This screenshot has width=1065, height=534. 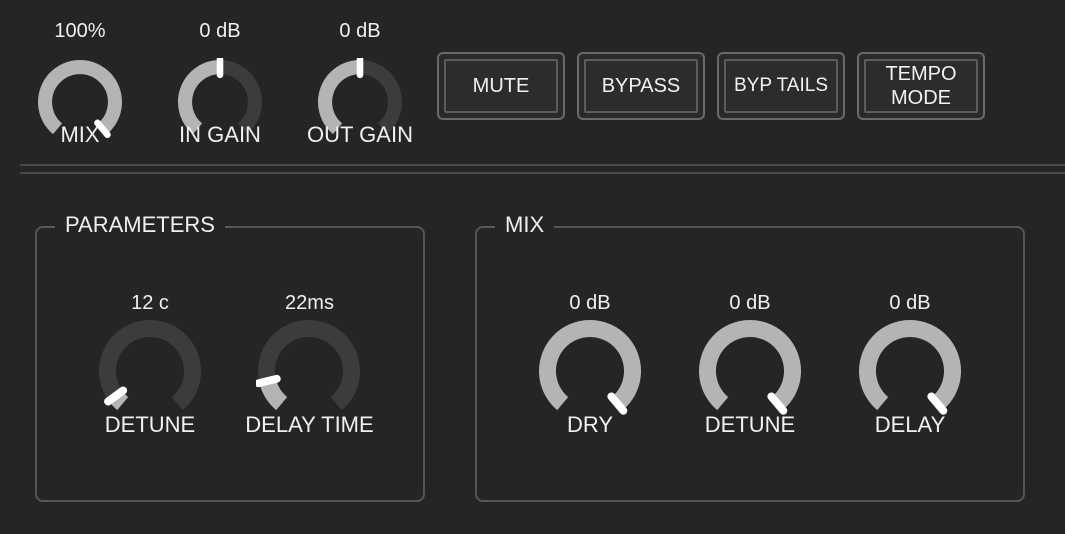 I want to click on mute-button: MUTE, so click(x=501, y=86).